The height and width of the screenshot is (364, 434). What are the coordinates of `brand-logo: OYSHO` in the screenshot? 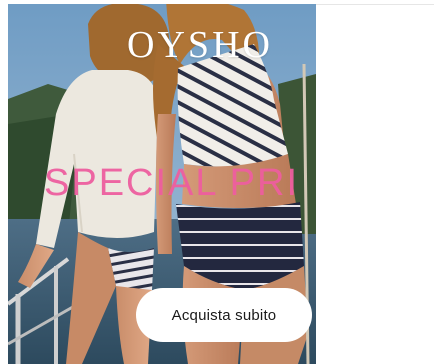 It's located at (200, 45).